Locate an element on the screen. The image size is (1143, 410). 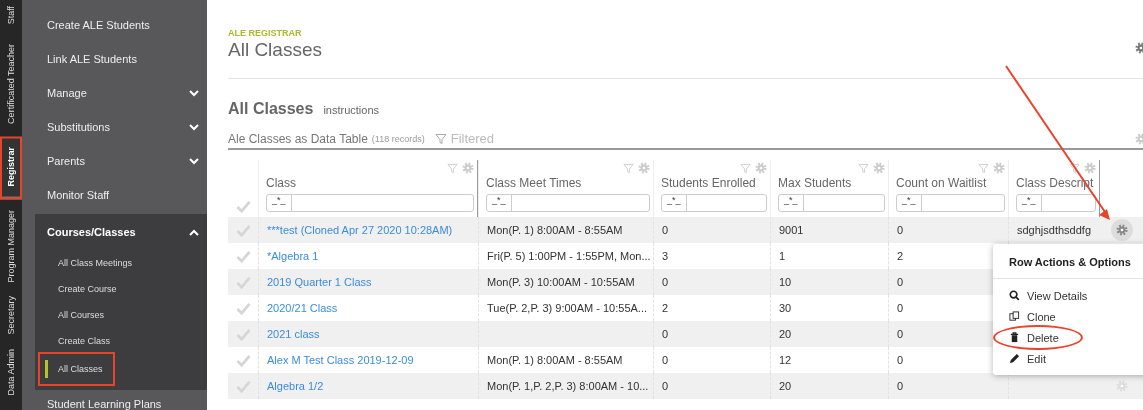
submenu-item: Create Class is located at coordinates (73, 341).